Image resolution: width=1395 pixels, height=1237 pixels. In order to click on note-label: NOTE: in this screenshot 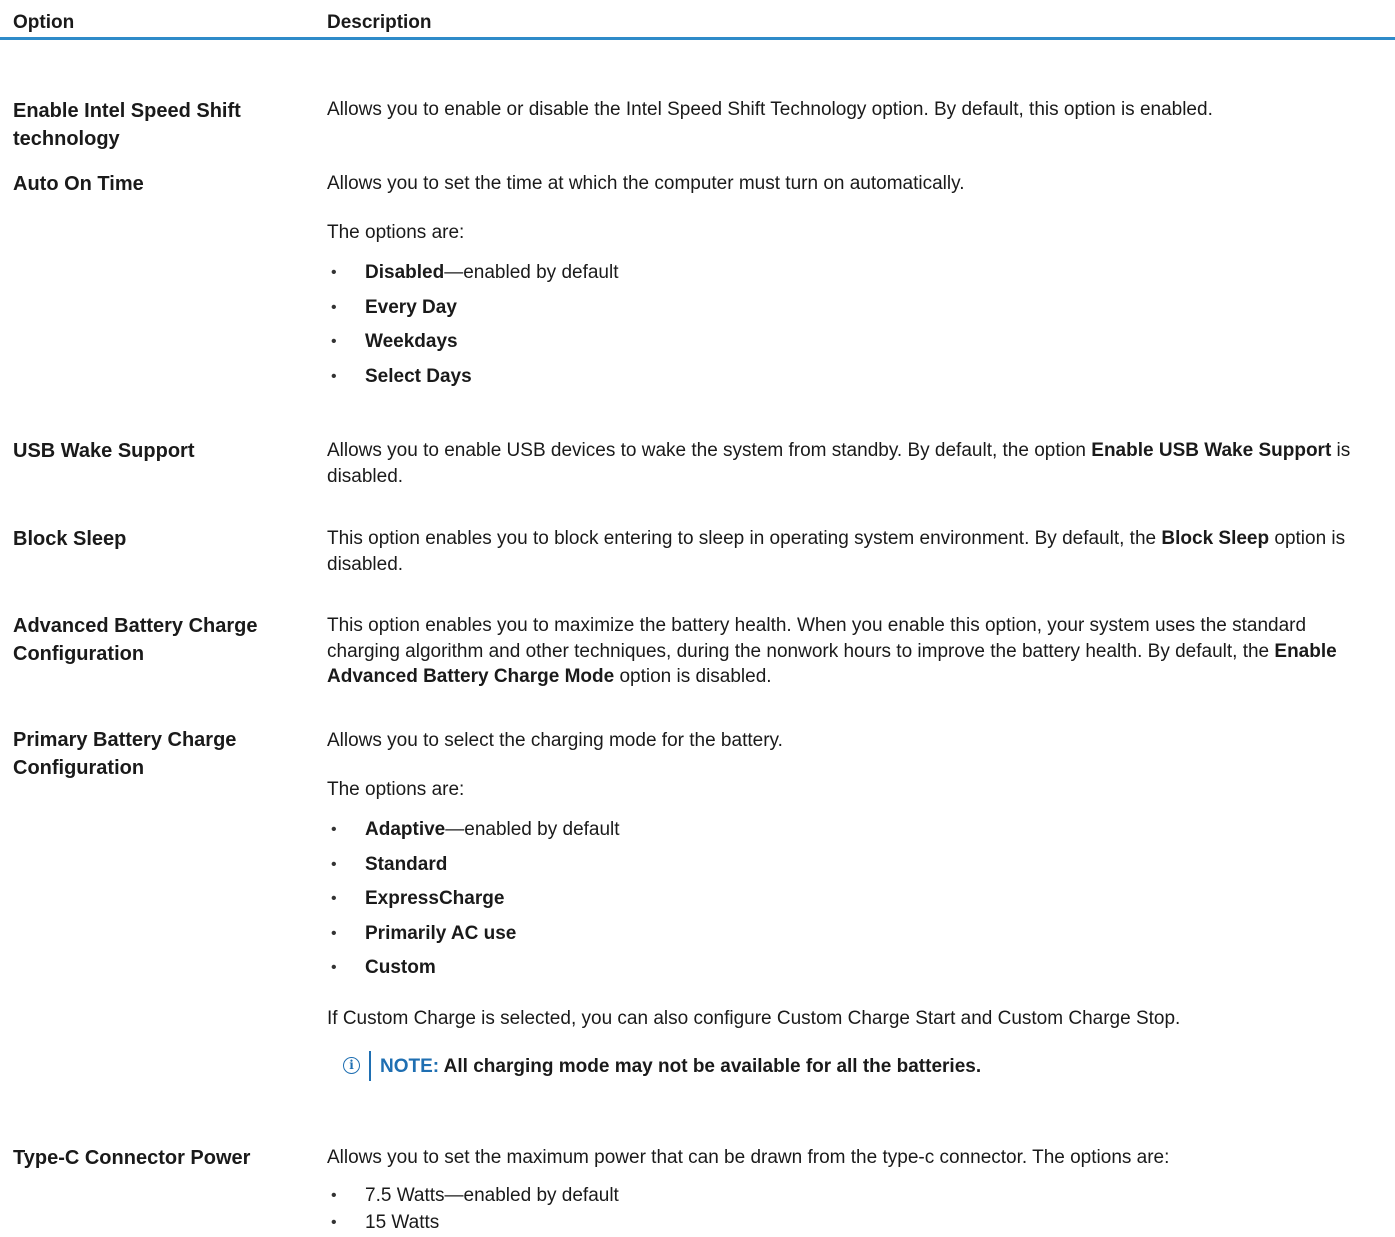, I will do `click(410, 1066)`.